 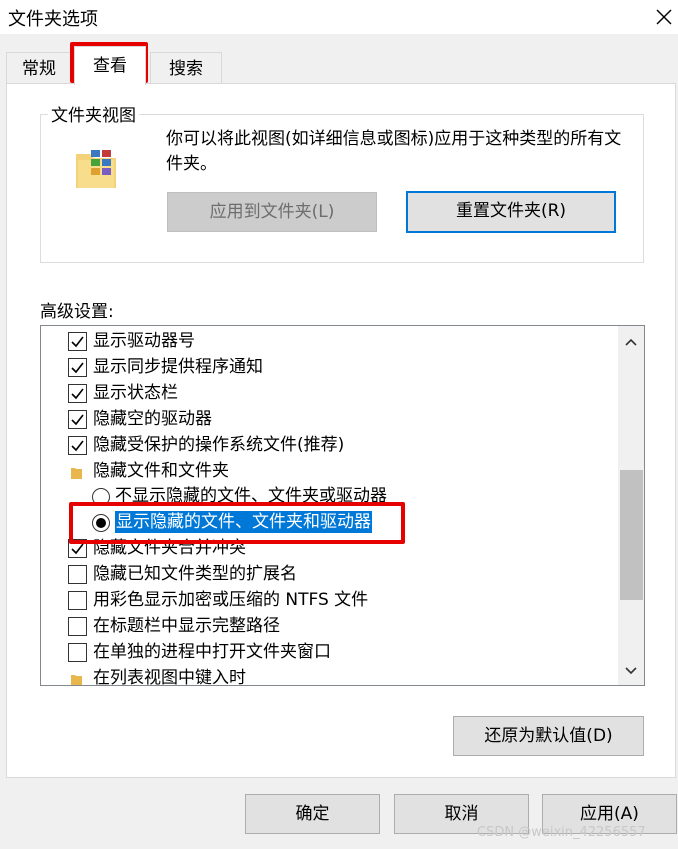 What do you see at coordinates (663, 17) in the screenshot?
I see `close-icon` at bounding box center [663, 17].